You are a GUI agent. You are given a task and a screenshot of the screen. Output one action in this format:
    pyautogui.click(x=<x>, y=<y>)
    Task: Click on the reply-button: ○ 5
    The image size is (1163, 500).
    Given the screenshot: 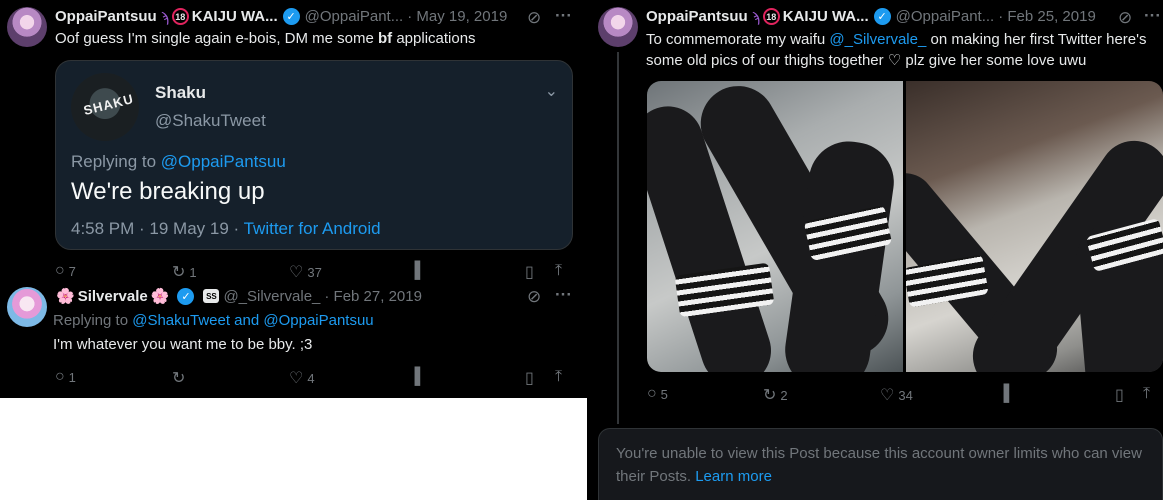 What is the action you would take?
    pyautogui.click(x=657, y=394)
    